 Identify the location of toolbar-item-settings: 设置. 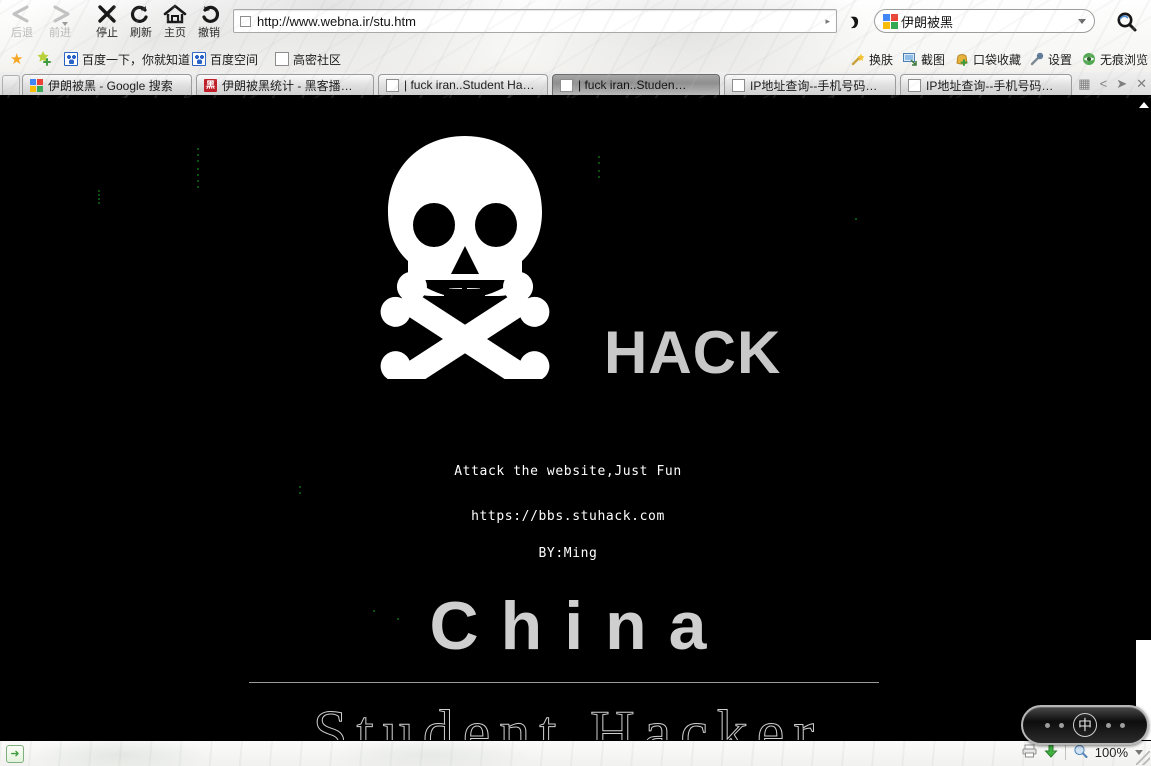
(1051, 59).